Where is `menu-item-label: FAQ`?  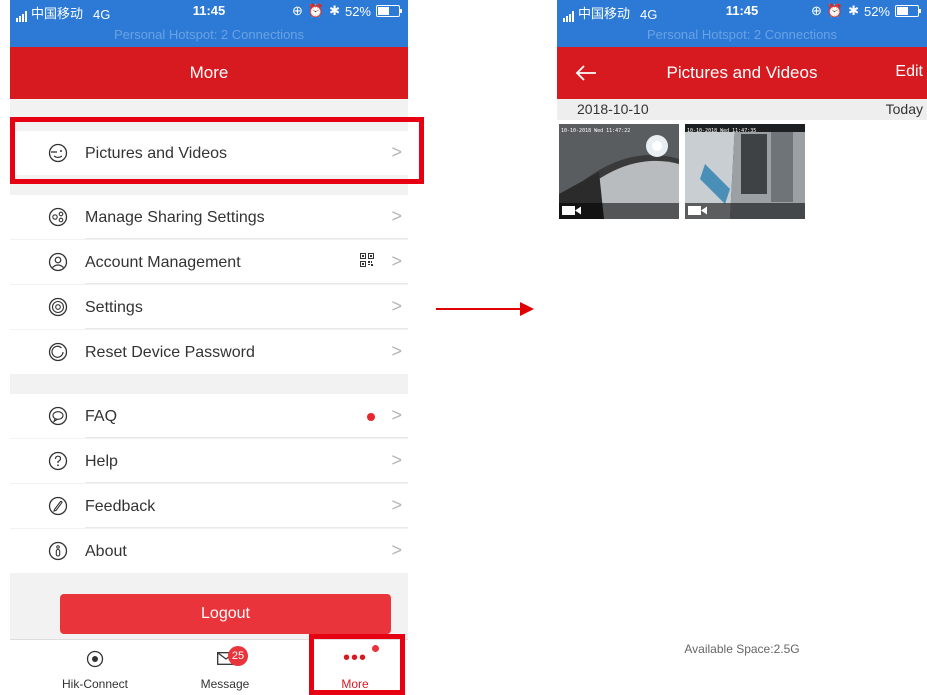
menu-item-label: FAQ is located at coordinates (101, 416).